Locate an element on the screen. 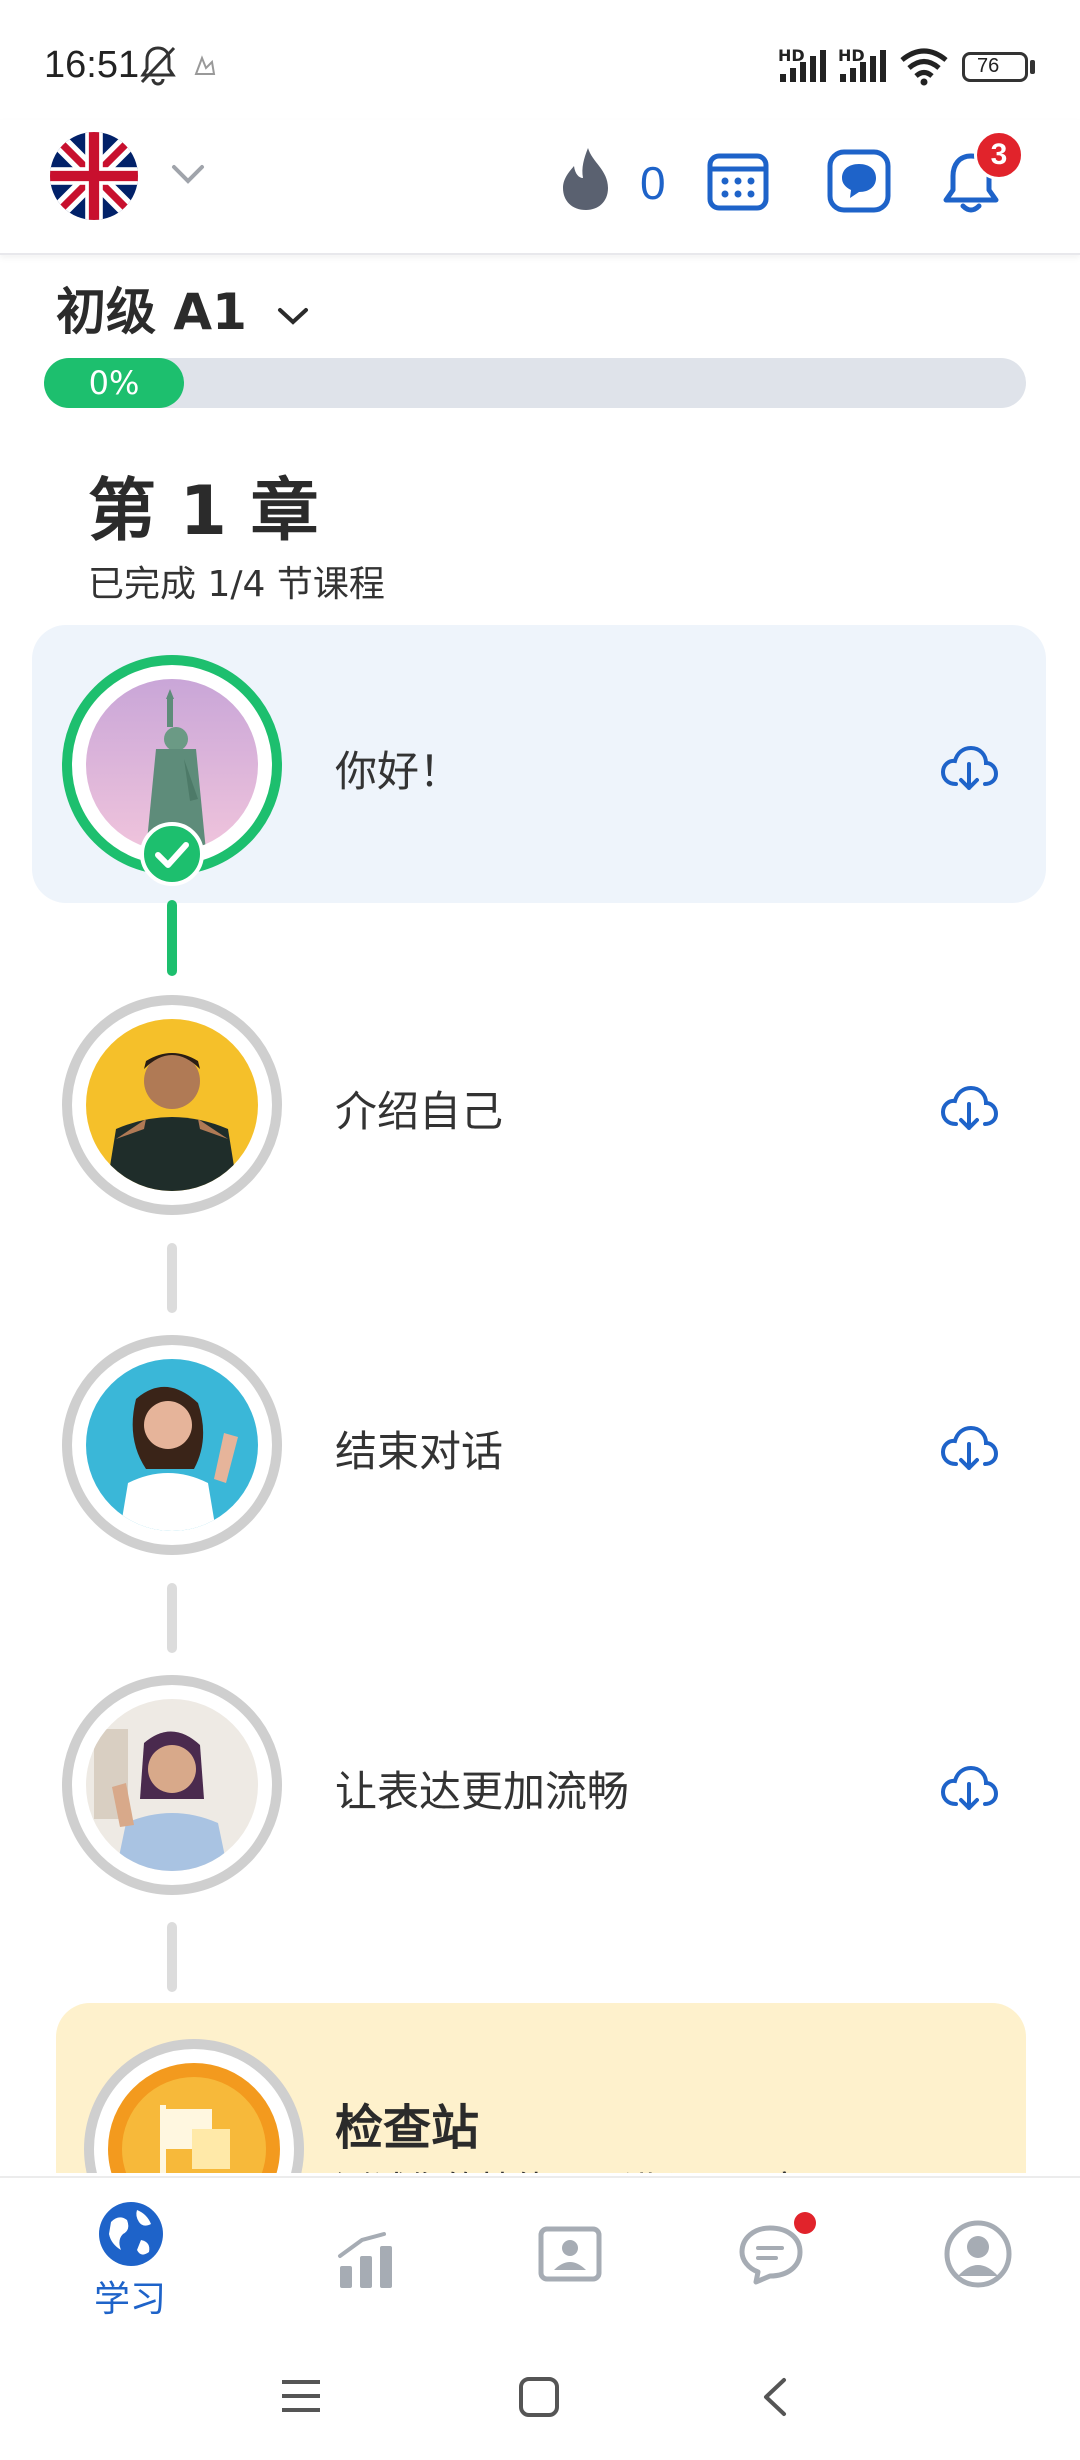  woman-waving-image is located at coordinates (172, 1445).